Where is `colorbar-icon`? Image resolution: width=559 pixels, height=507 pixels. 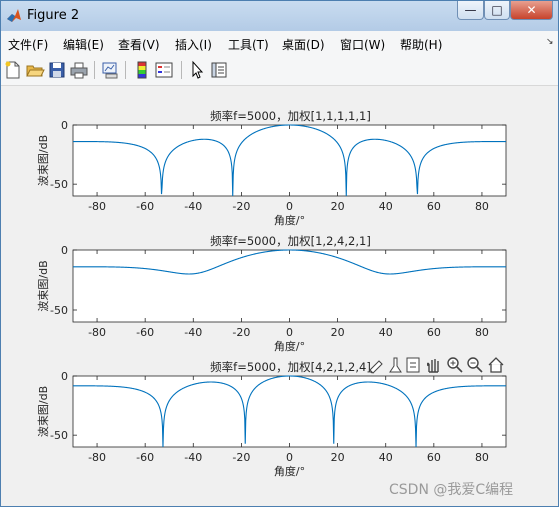
colorbar-icon is located at coordinates (142, 70).